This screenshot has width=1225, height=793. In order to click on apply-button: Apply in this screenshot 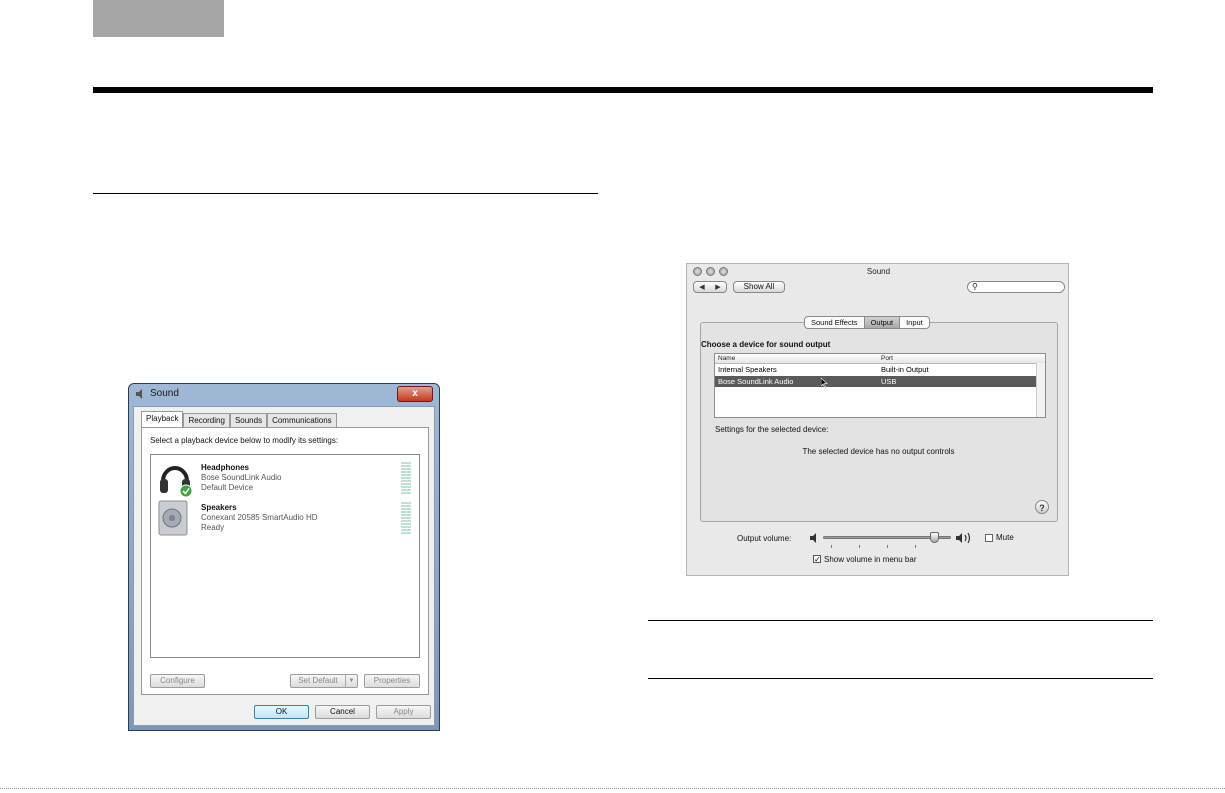, I will do `click(403, 712)`.